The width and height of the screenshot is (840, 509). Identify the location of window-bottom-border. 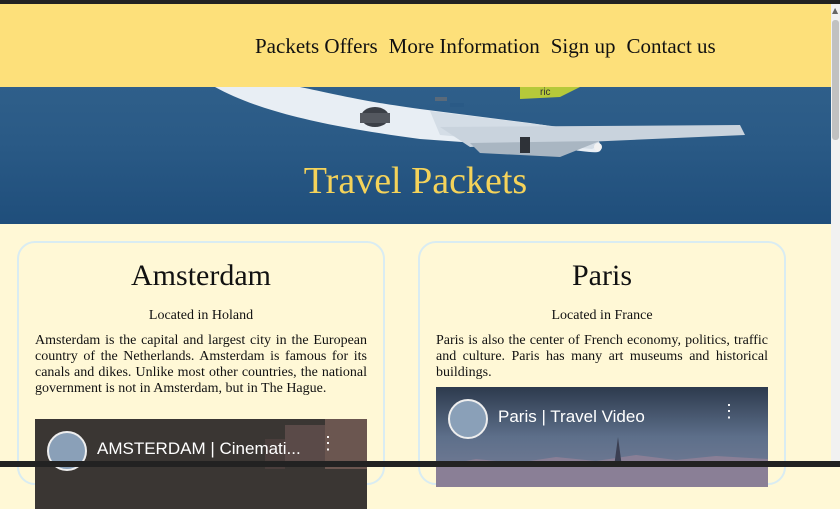
(420, 464).